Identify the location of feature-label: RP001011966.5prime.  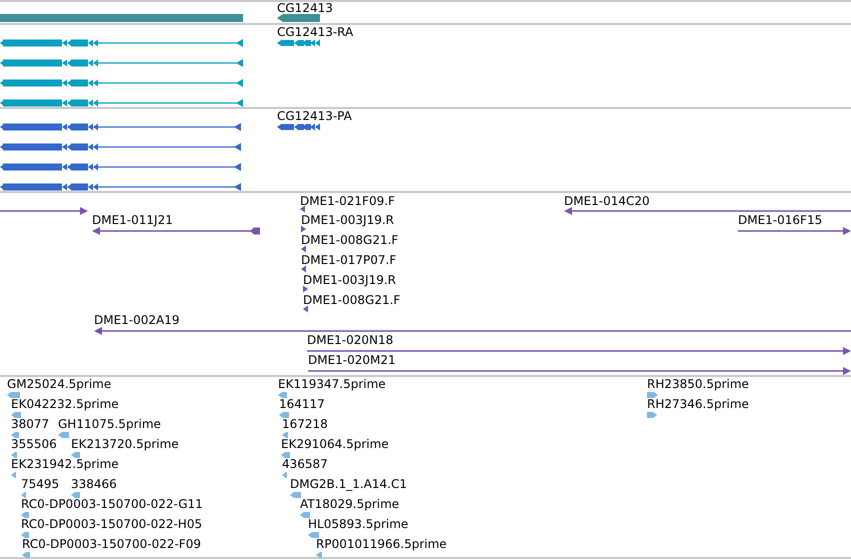
(381, 544).